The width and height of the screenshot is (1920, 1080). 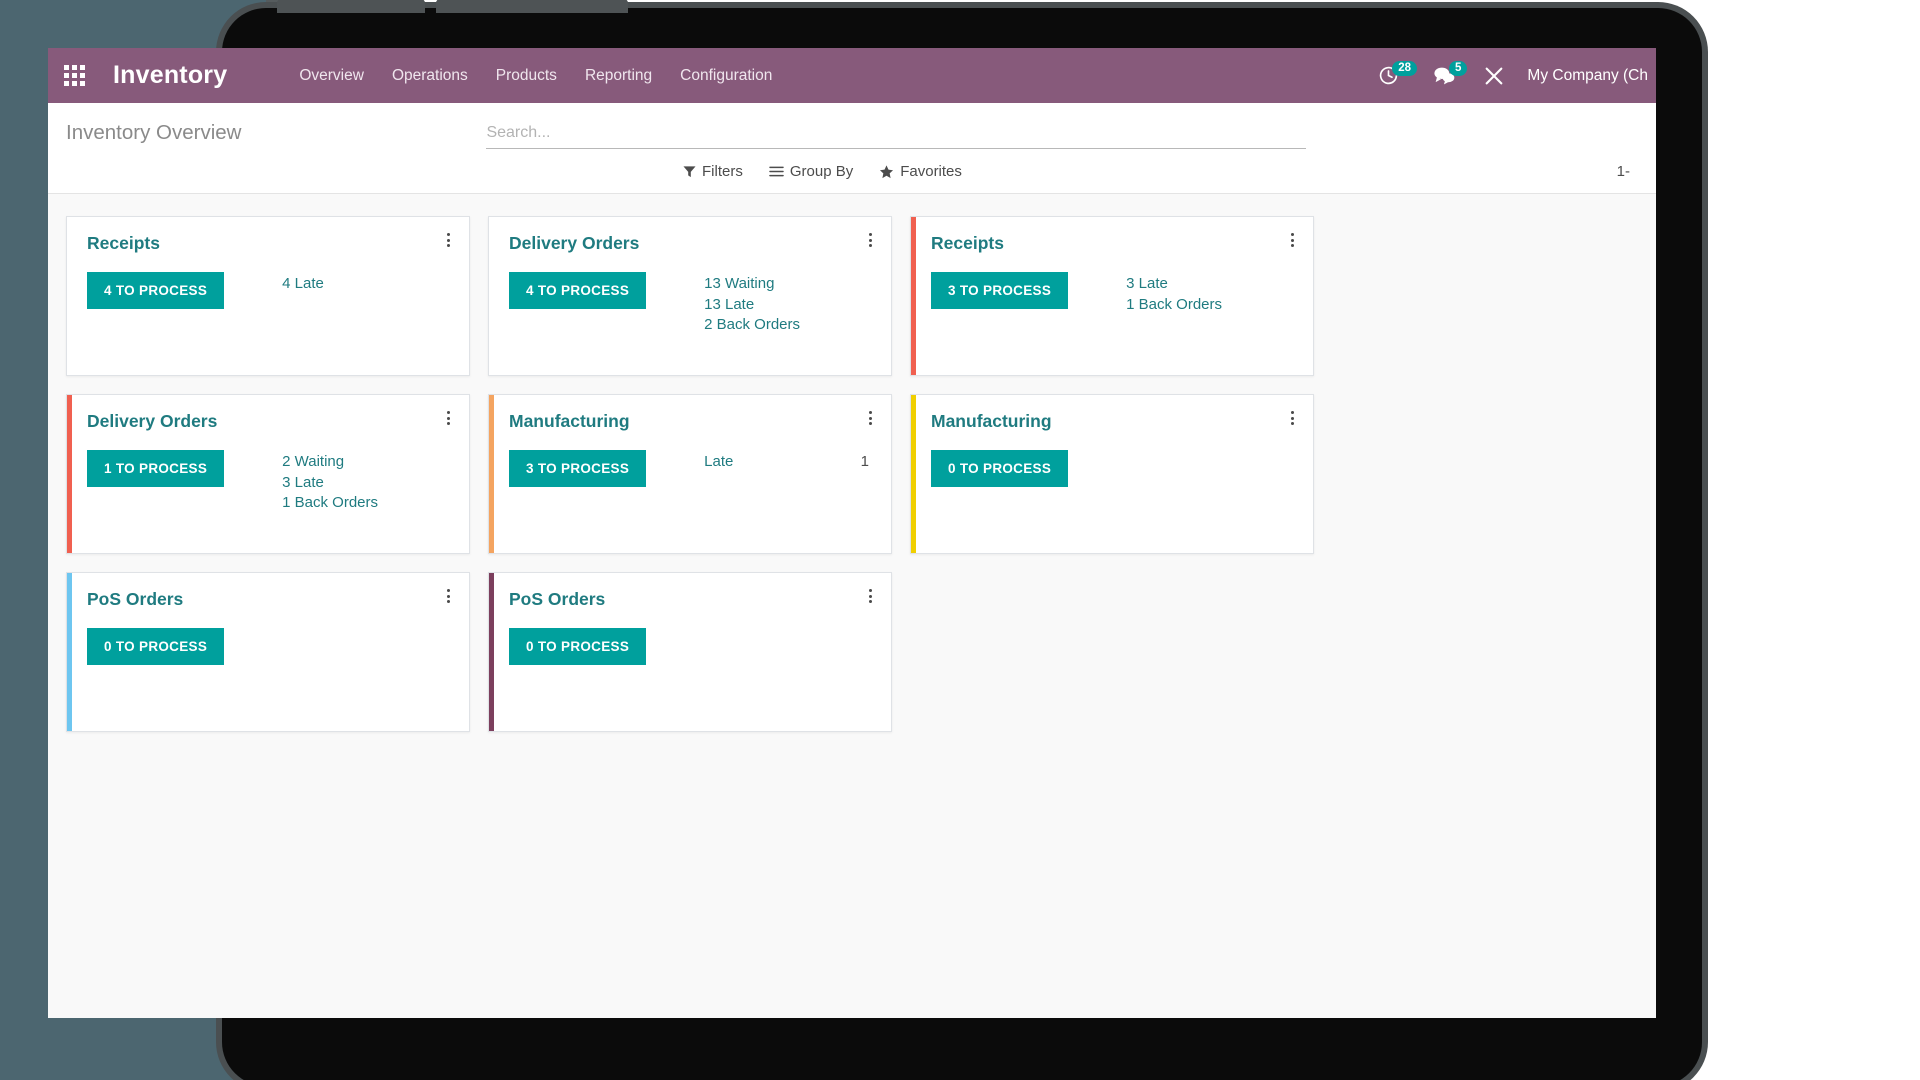 I want to click on card-body: 3 TO PROCESS Late 1, so click(x=691, y=468).